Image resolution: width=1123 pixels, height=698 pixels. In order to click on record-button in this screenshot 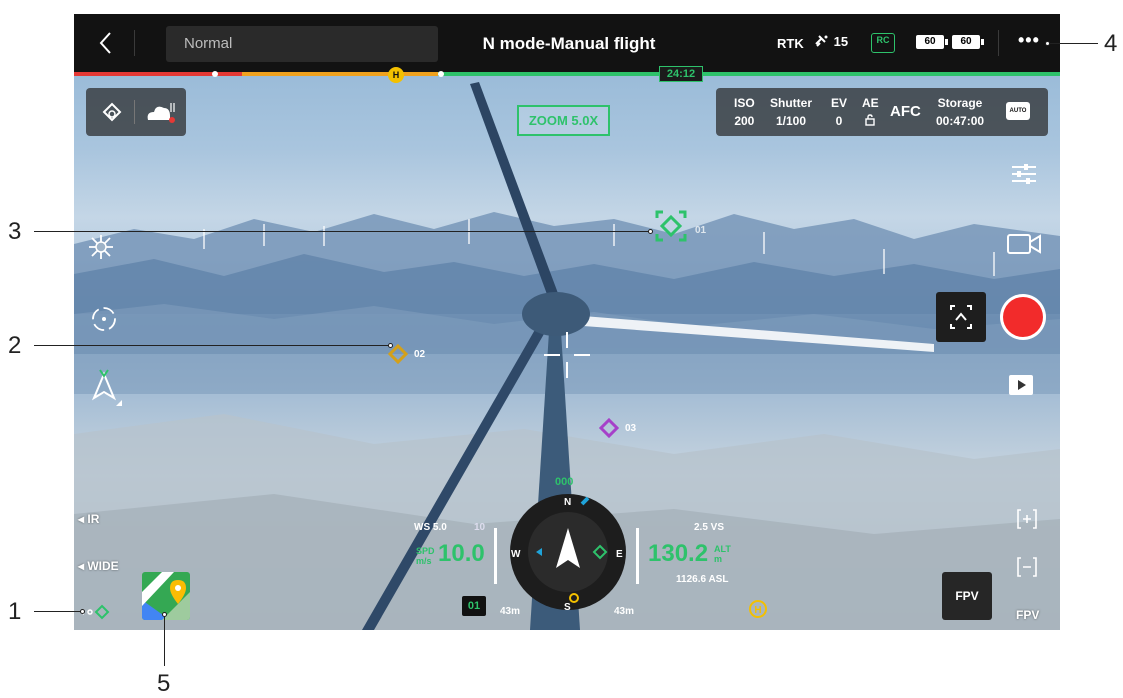, I will do `click(1023, 317)`.